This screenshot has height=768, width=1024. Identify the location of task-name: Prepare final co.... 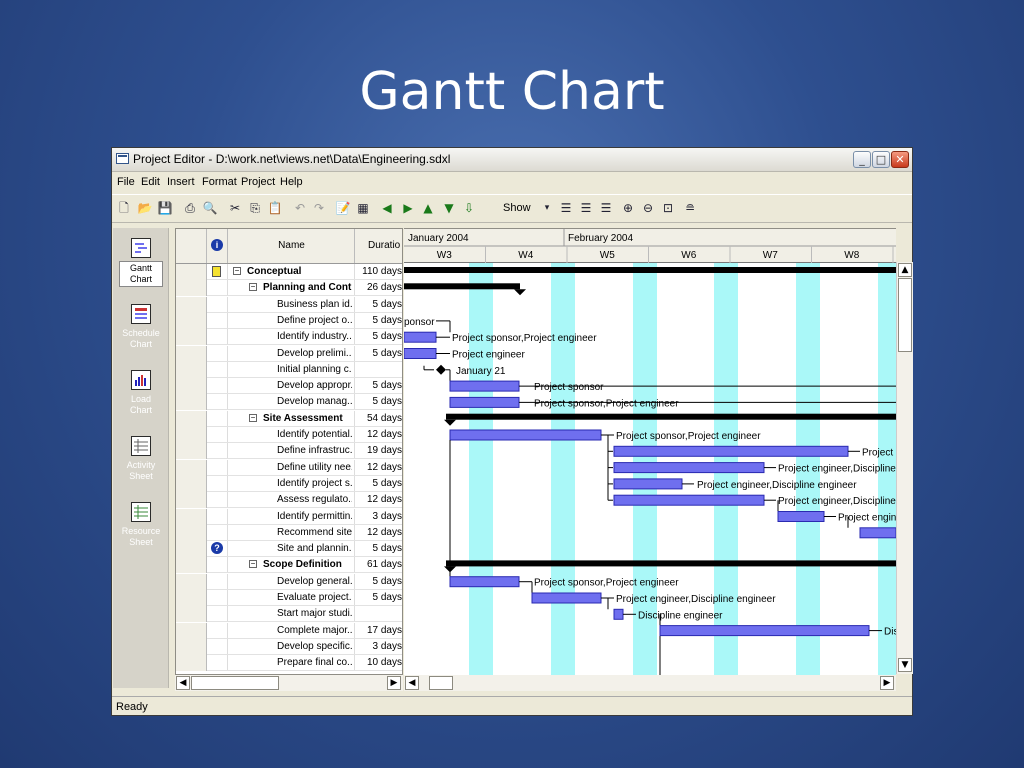
(314, 662).